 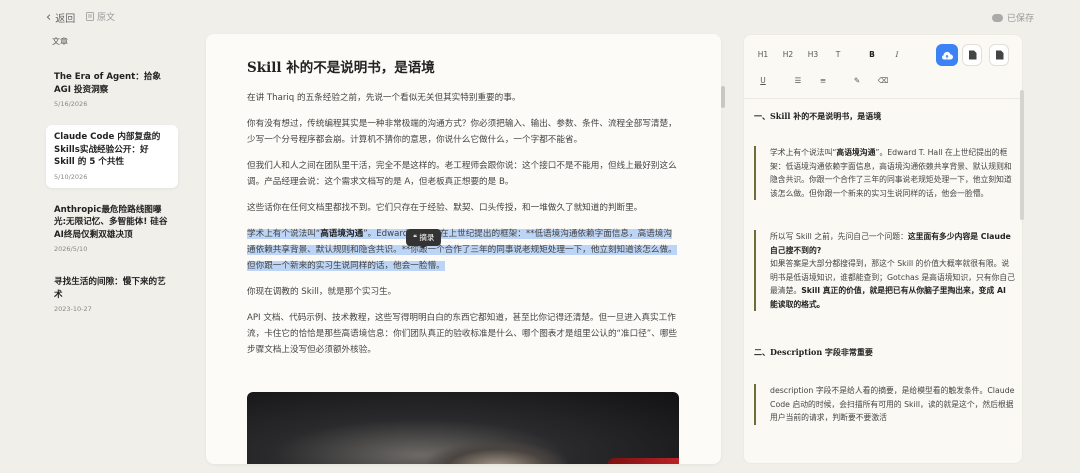 What do you see at coordinates (897, 54) in the screenshot?
I see `italic-button: I` at bounding box center [897, 54].